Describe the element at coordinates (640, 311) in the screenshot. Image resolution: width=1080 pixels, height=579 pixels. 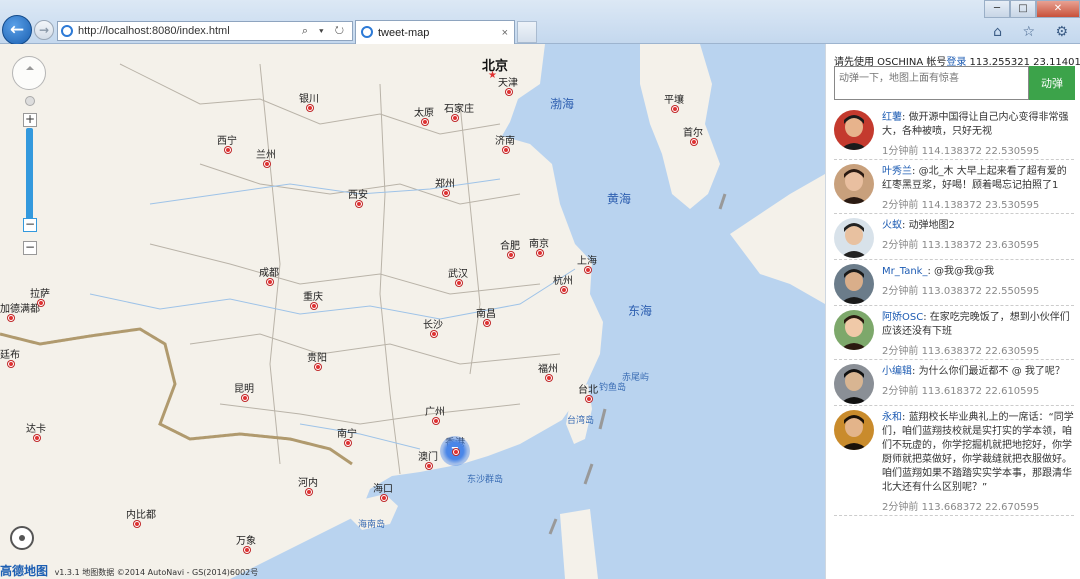
I see `sea-label-donghai: 东海` at that location.